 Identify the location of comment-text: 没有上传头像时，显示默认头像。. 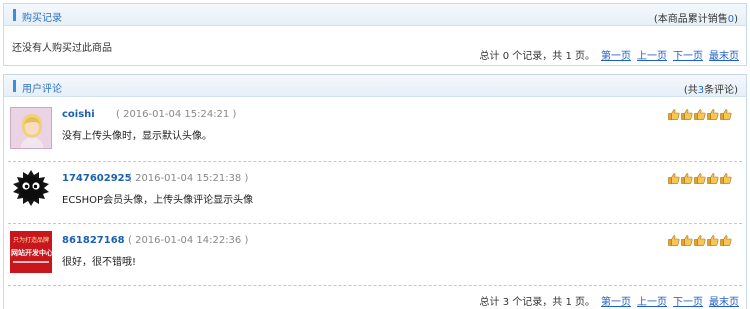
(137, 136).